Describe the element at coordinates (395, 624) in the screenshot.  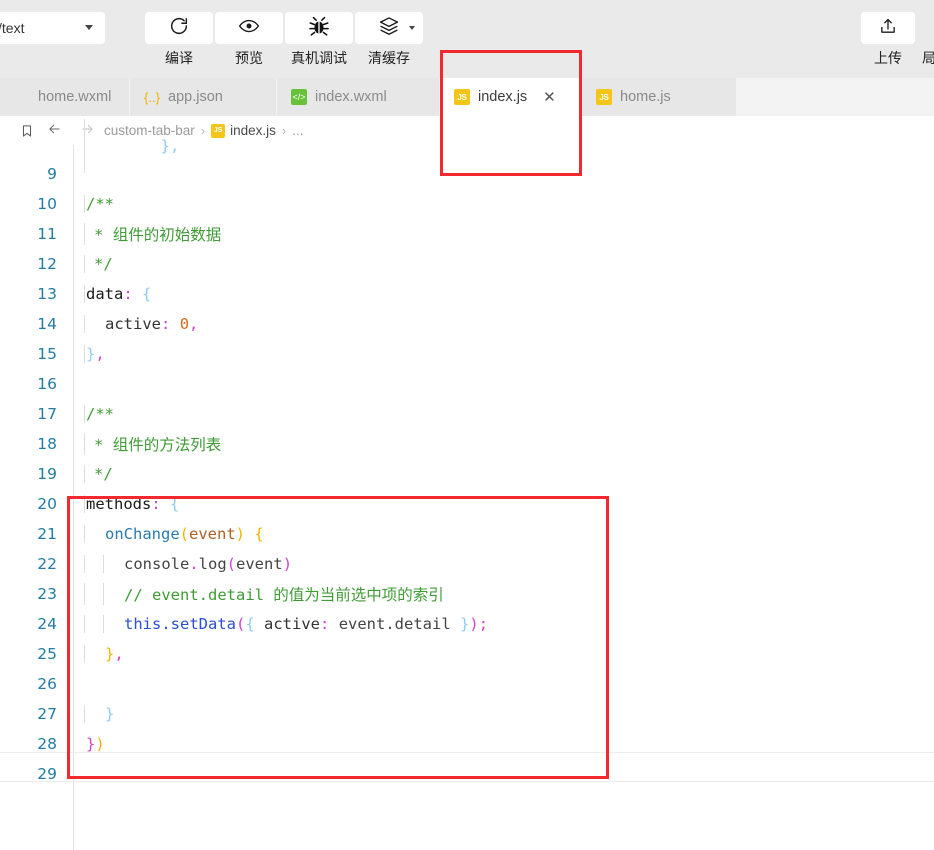
I see `code-token: event.detail` at that location.